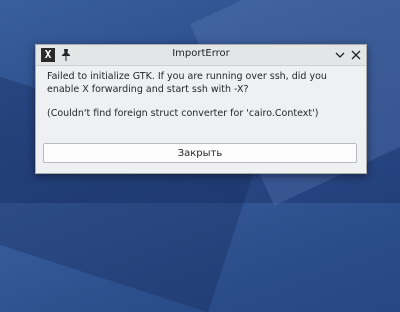  I want to click on close-icon, so click(356, 55).